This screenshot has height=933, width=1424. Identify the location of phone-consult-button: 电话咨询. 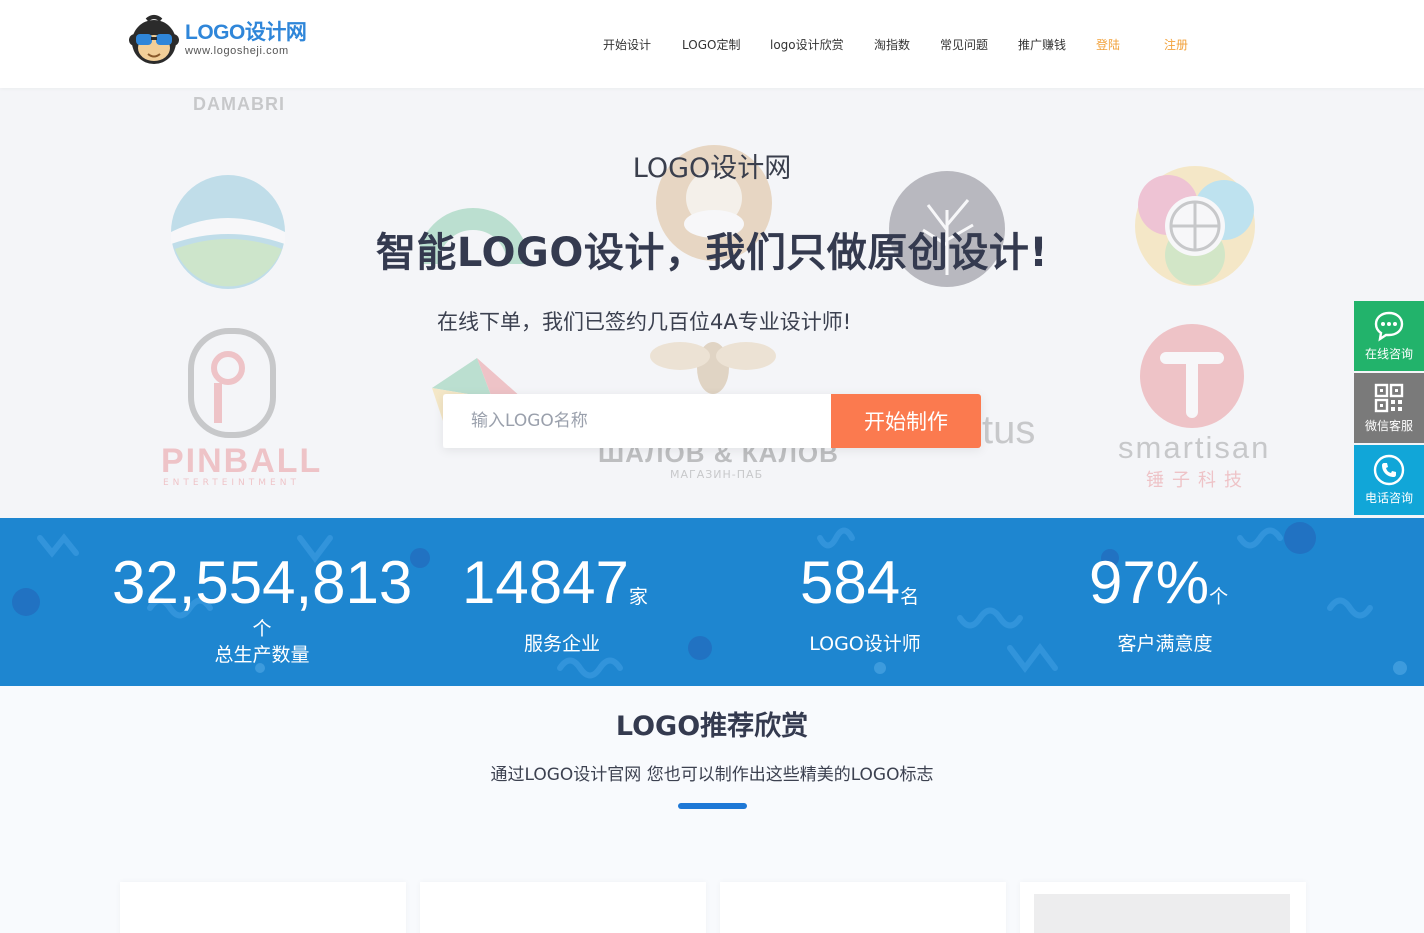
(1389, 480).